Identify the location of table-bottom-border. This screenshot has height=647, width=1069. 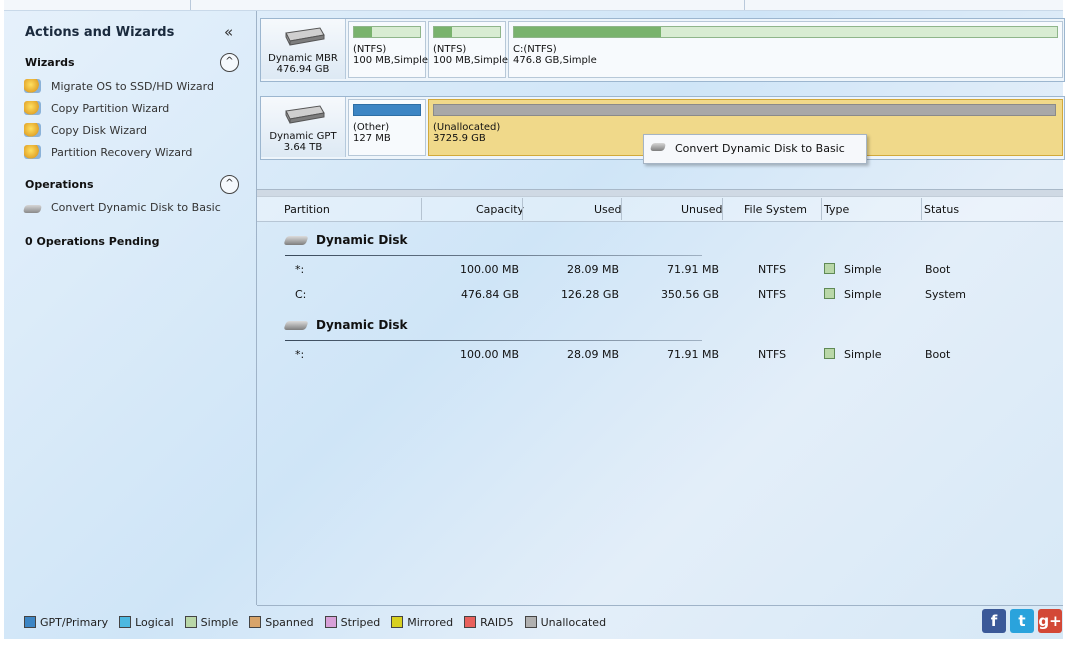
(660, 605).